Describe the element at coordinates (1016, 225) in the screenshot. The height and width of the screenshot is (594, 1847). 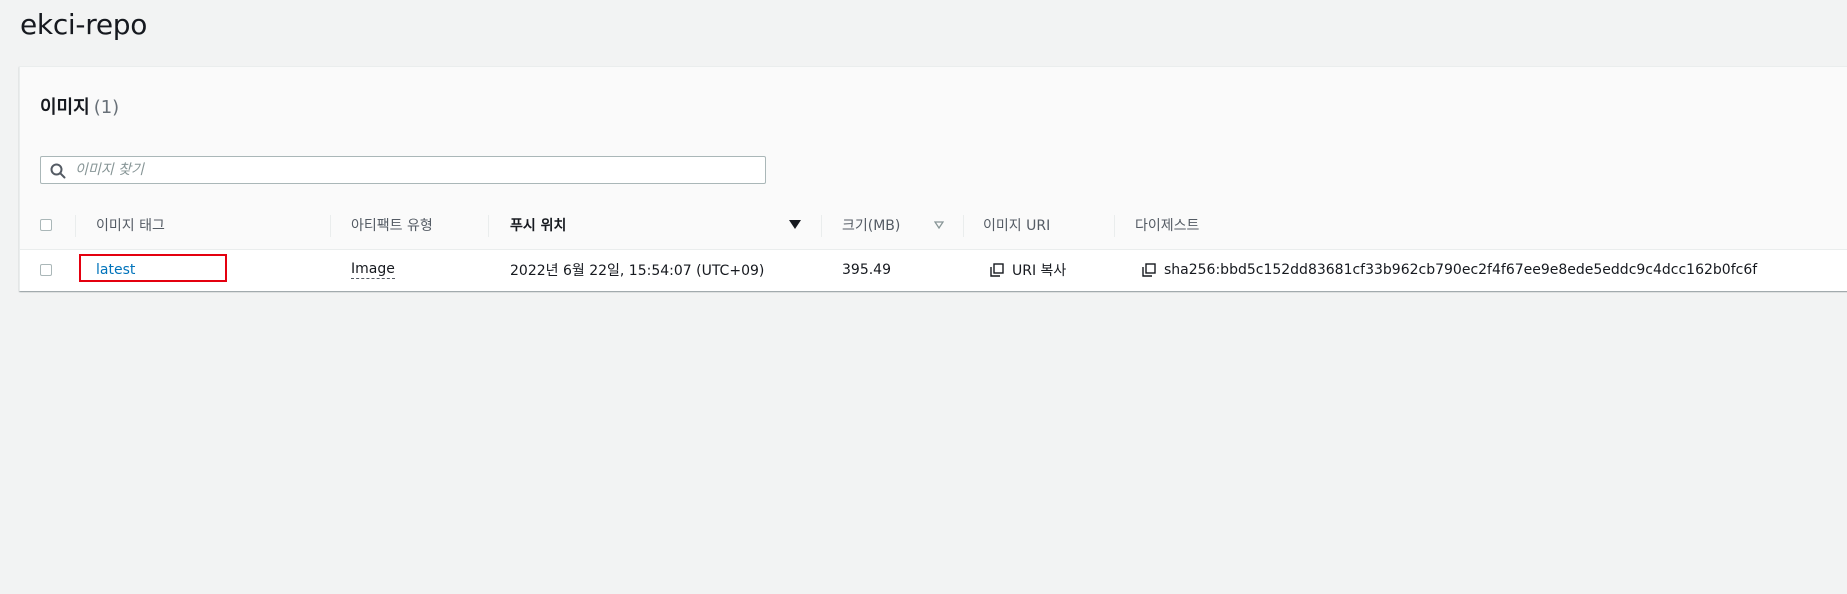
I see `column-header-image-uri: 이미지 URI` at that location.